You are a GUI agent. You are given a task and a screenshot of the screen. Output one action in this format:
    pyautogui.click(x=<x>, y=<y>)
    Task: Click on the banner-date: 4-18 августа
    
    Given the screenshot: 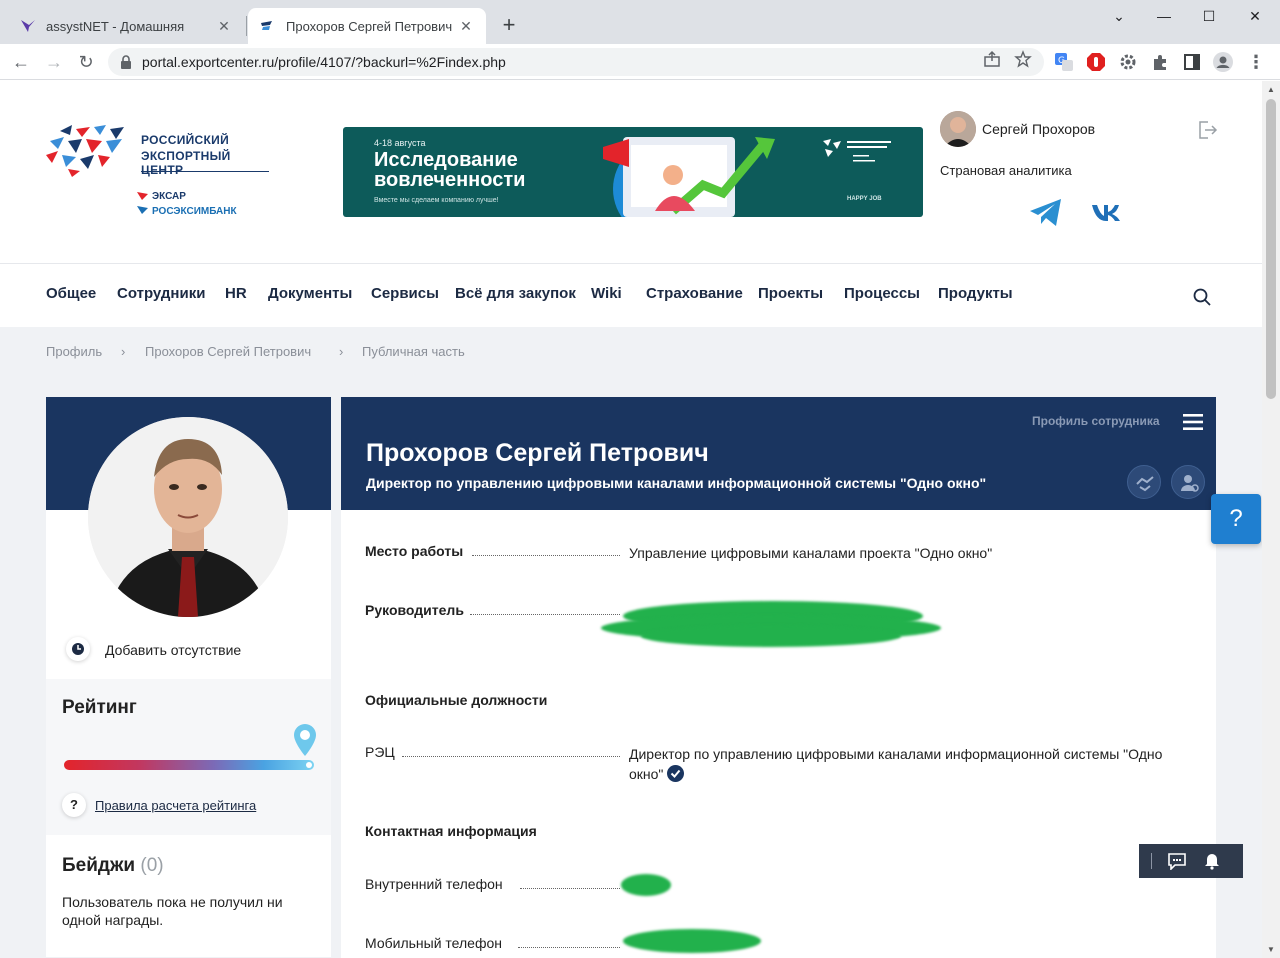 What is the action you would take?
    pyautogui.click(x=400, y=143)
    